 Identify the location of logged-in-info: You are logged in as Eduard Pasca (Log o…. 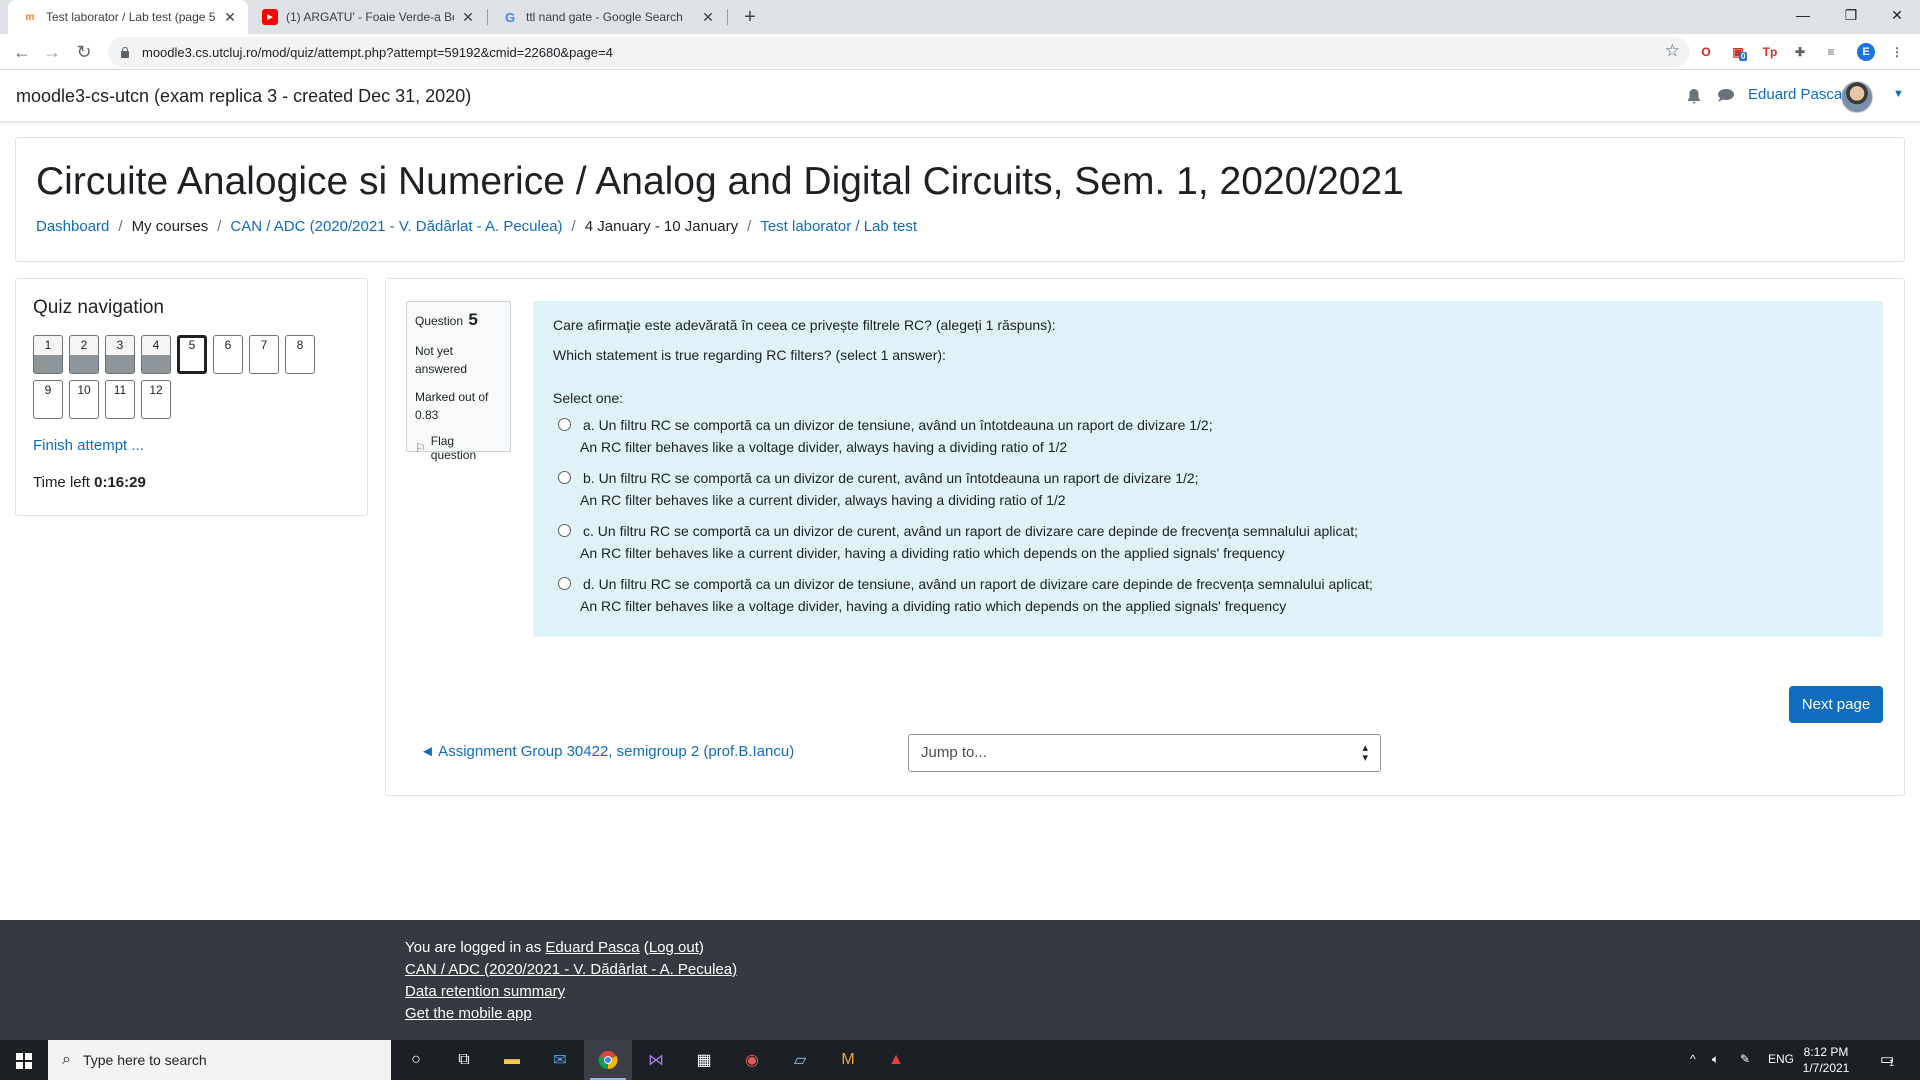
(554, 947).